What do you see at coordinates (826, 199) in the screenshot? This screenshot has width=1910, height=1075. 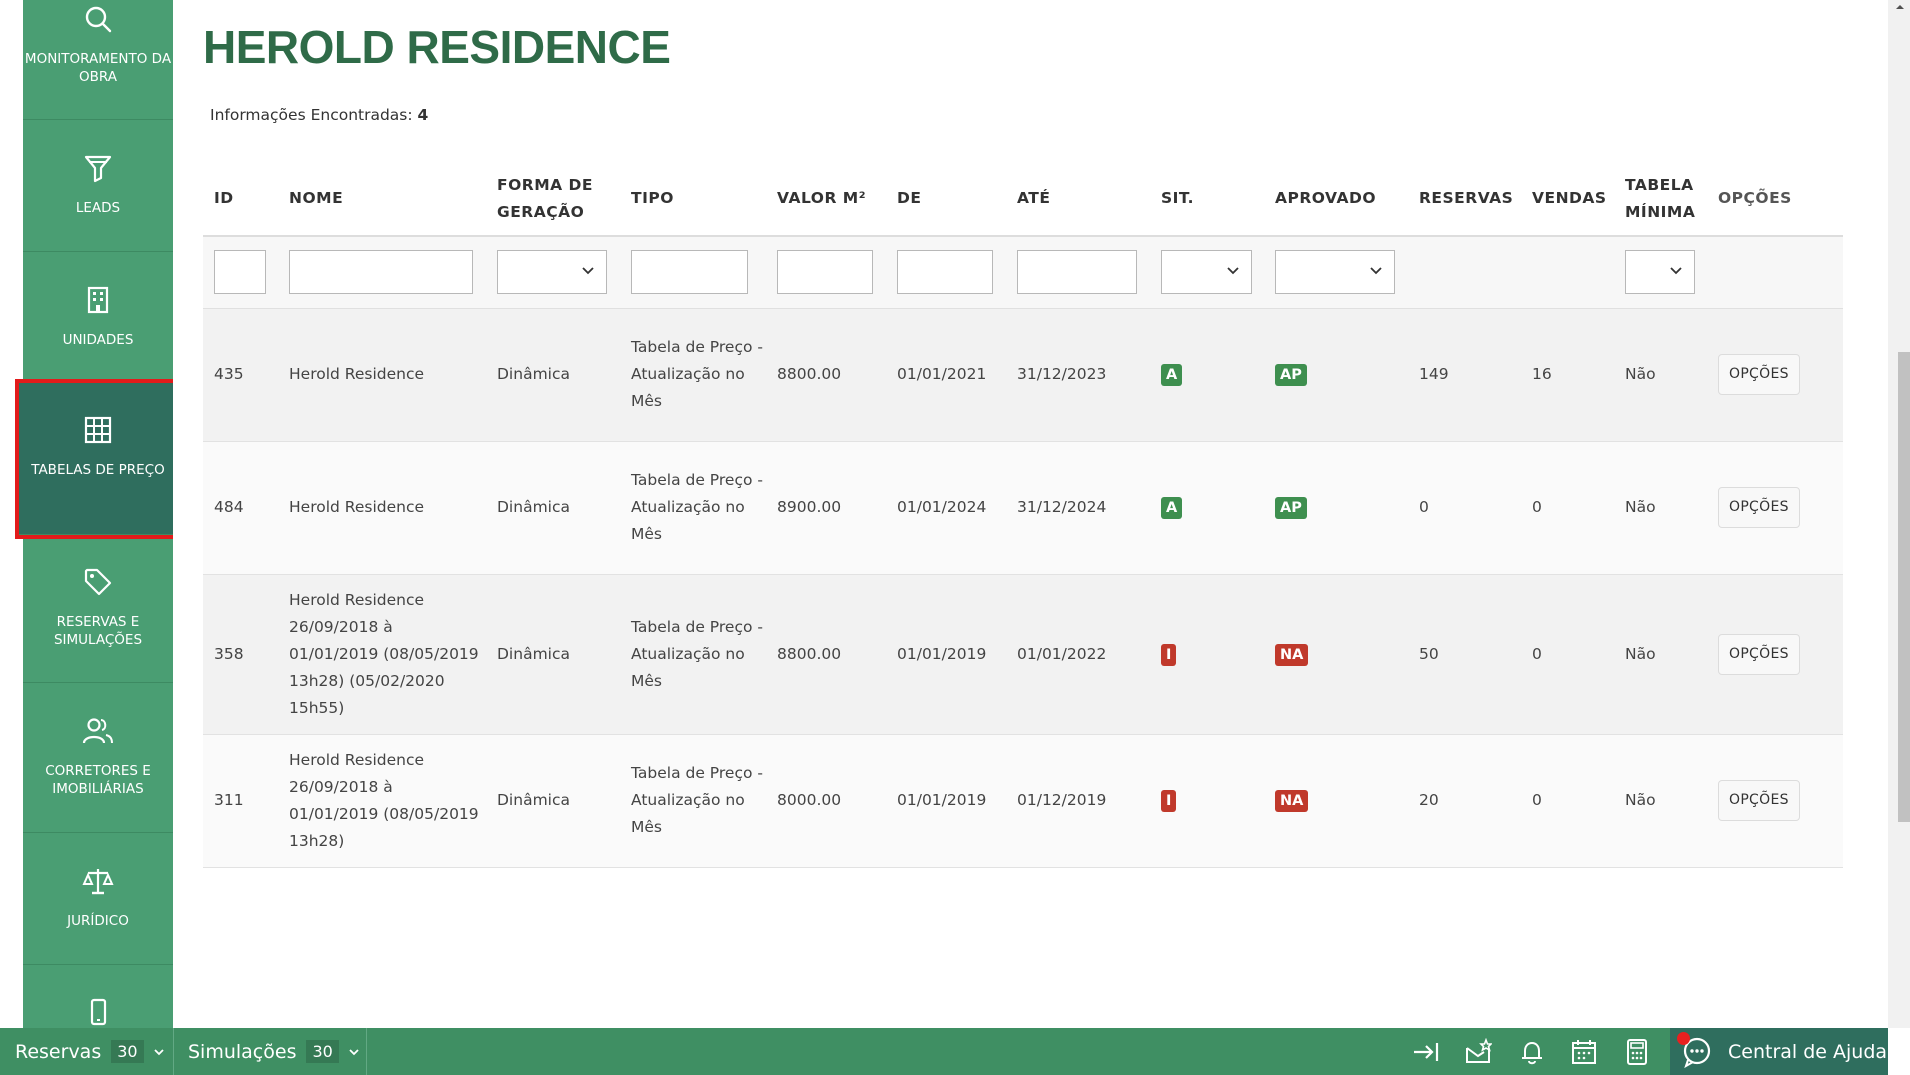 I see `col-header-valor-m2: VALOR M²` at bounding box center [826, 199].